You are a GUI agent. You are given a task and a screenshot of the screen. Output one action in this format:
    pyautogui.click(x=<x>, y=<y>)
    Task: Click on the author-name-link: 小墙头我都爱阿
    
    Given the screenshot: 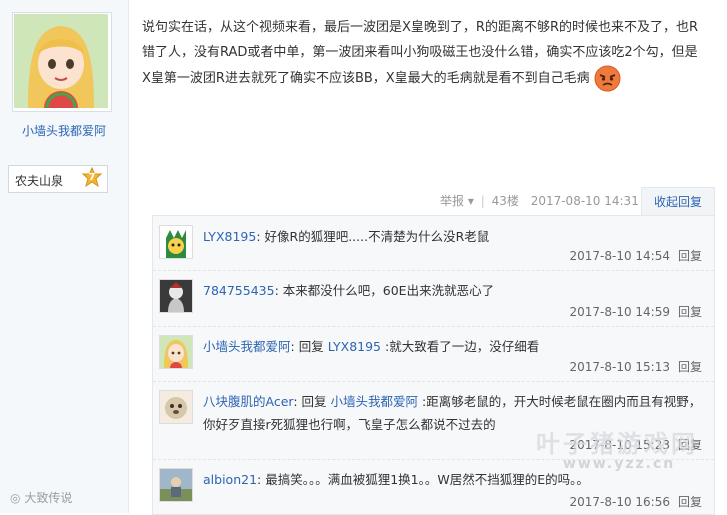 What is the action you would take?
    pyautogui.click(x=64, y=130)
    